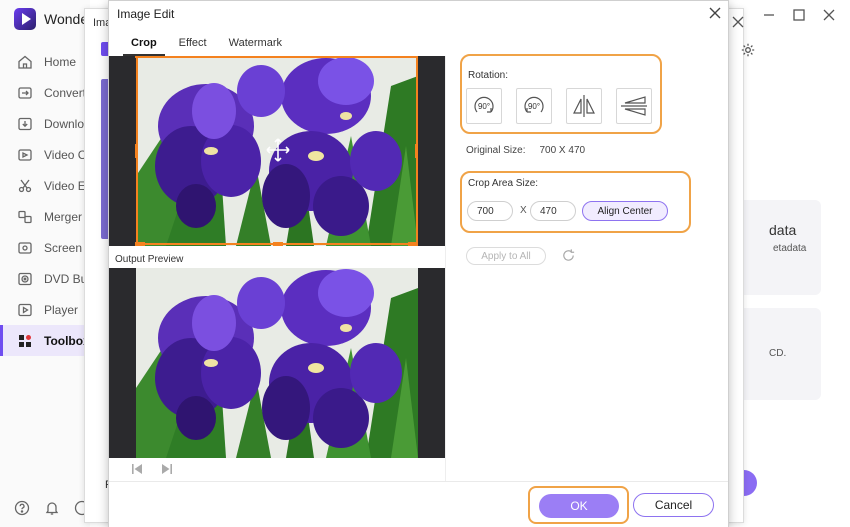  I want to click on output-preview-label: Output Preview, so click(149, 259).